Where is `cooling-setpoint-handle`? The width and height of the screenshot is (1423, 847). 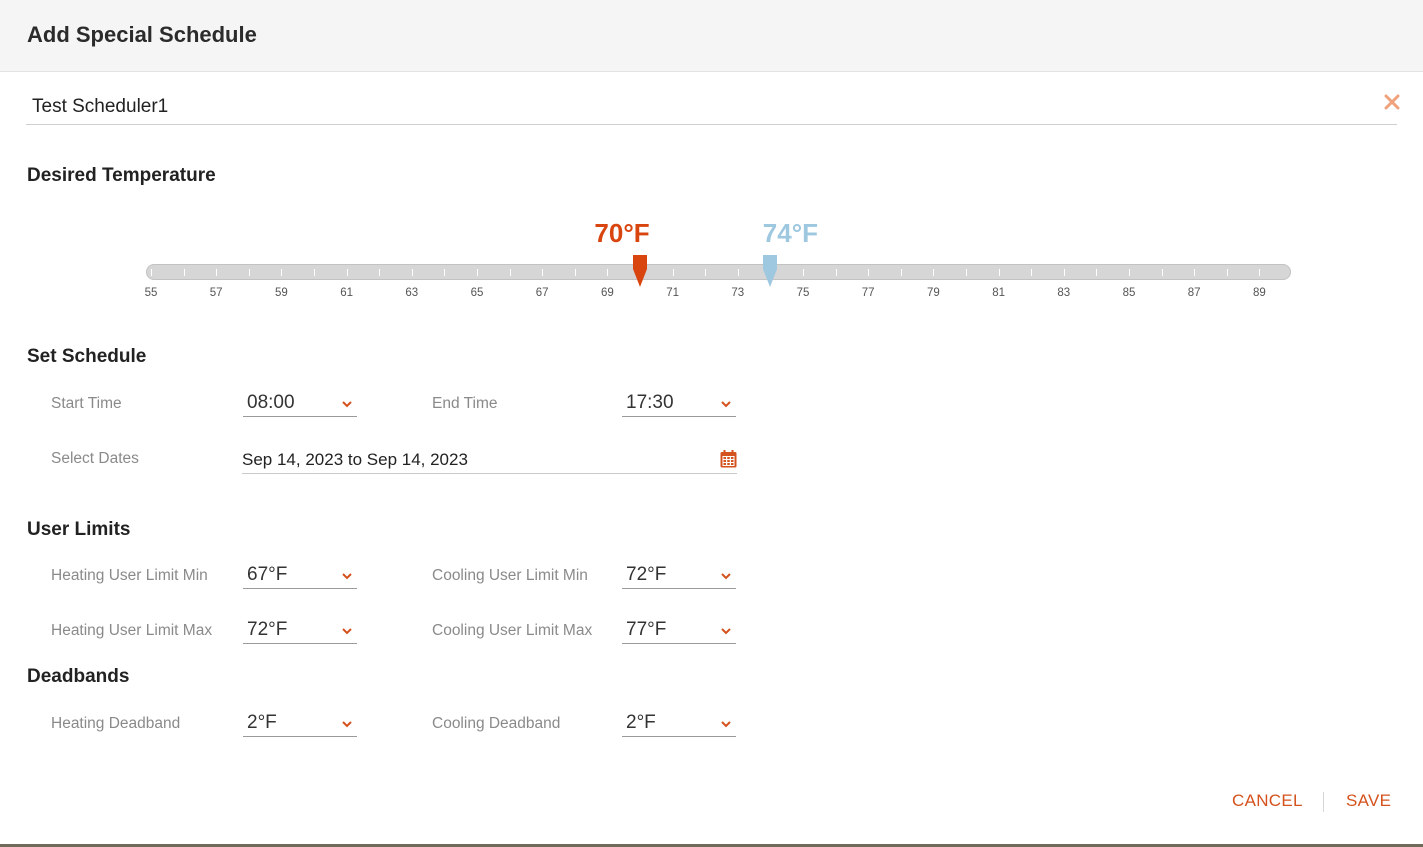
cooling-setpoint-handle is located at coordinates (770, 271).